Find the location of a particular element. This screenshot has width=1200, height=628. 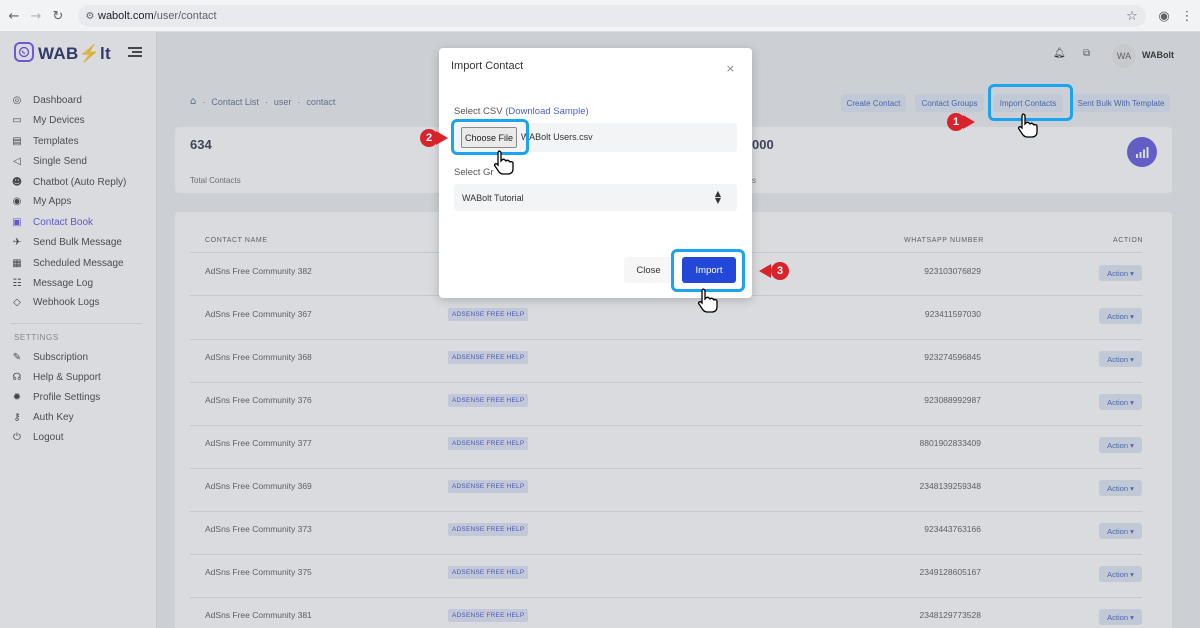

forward-arrow-icon: → is located at coordinates (36, 16).